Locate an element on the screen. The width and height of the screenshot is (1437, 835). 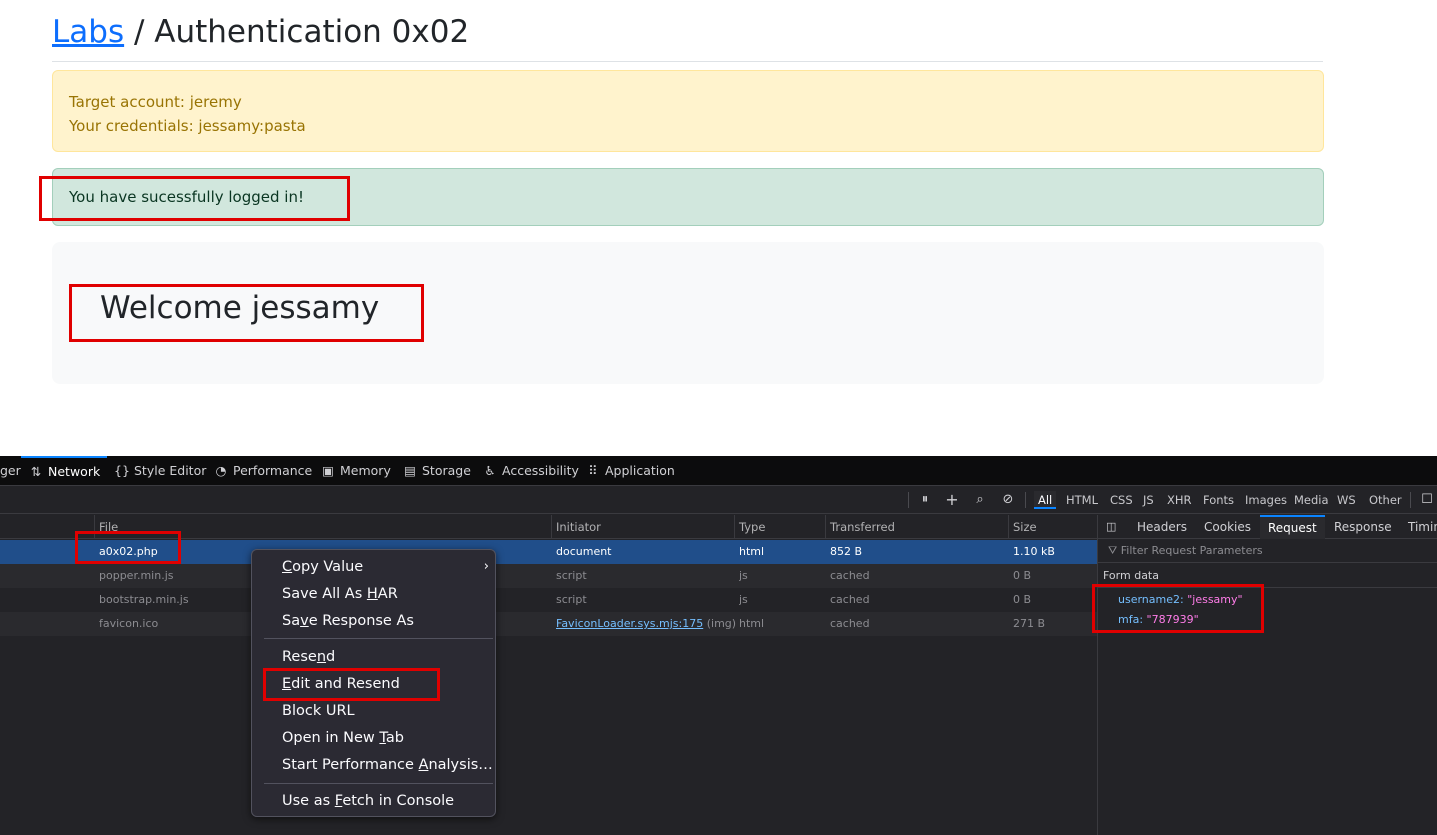
toolbar-separator is located at coordinates (1025, 500).